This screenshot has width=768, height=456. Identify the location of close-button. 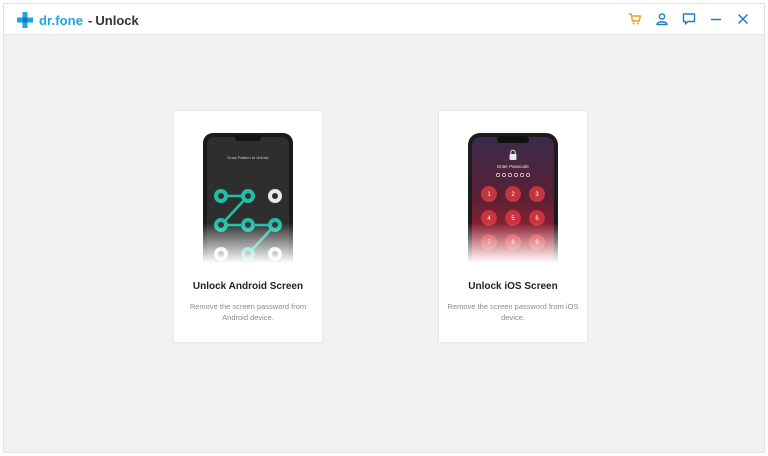
(743, 19).